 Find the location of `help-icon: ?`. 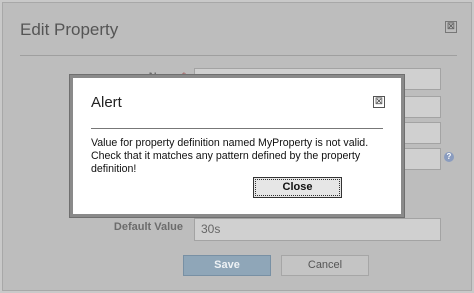

help-icon: ? is located at coordinates (449, 157).